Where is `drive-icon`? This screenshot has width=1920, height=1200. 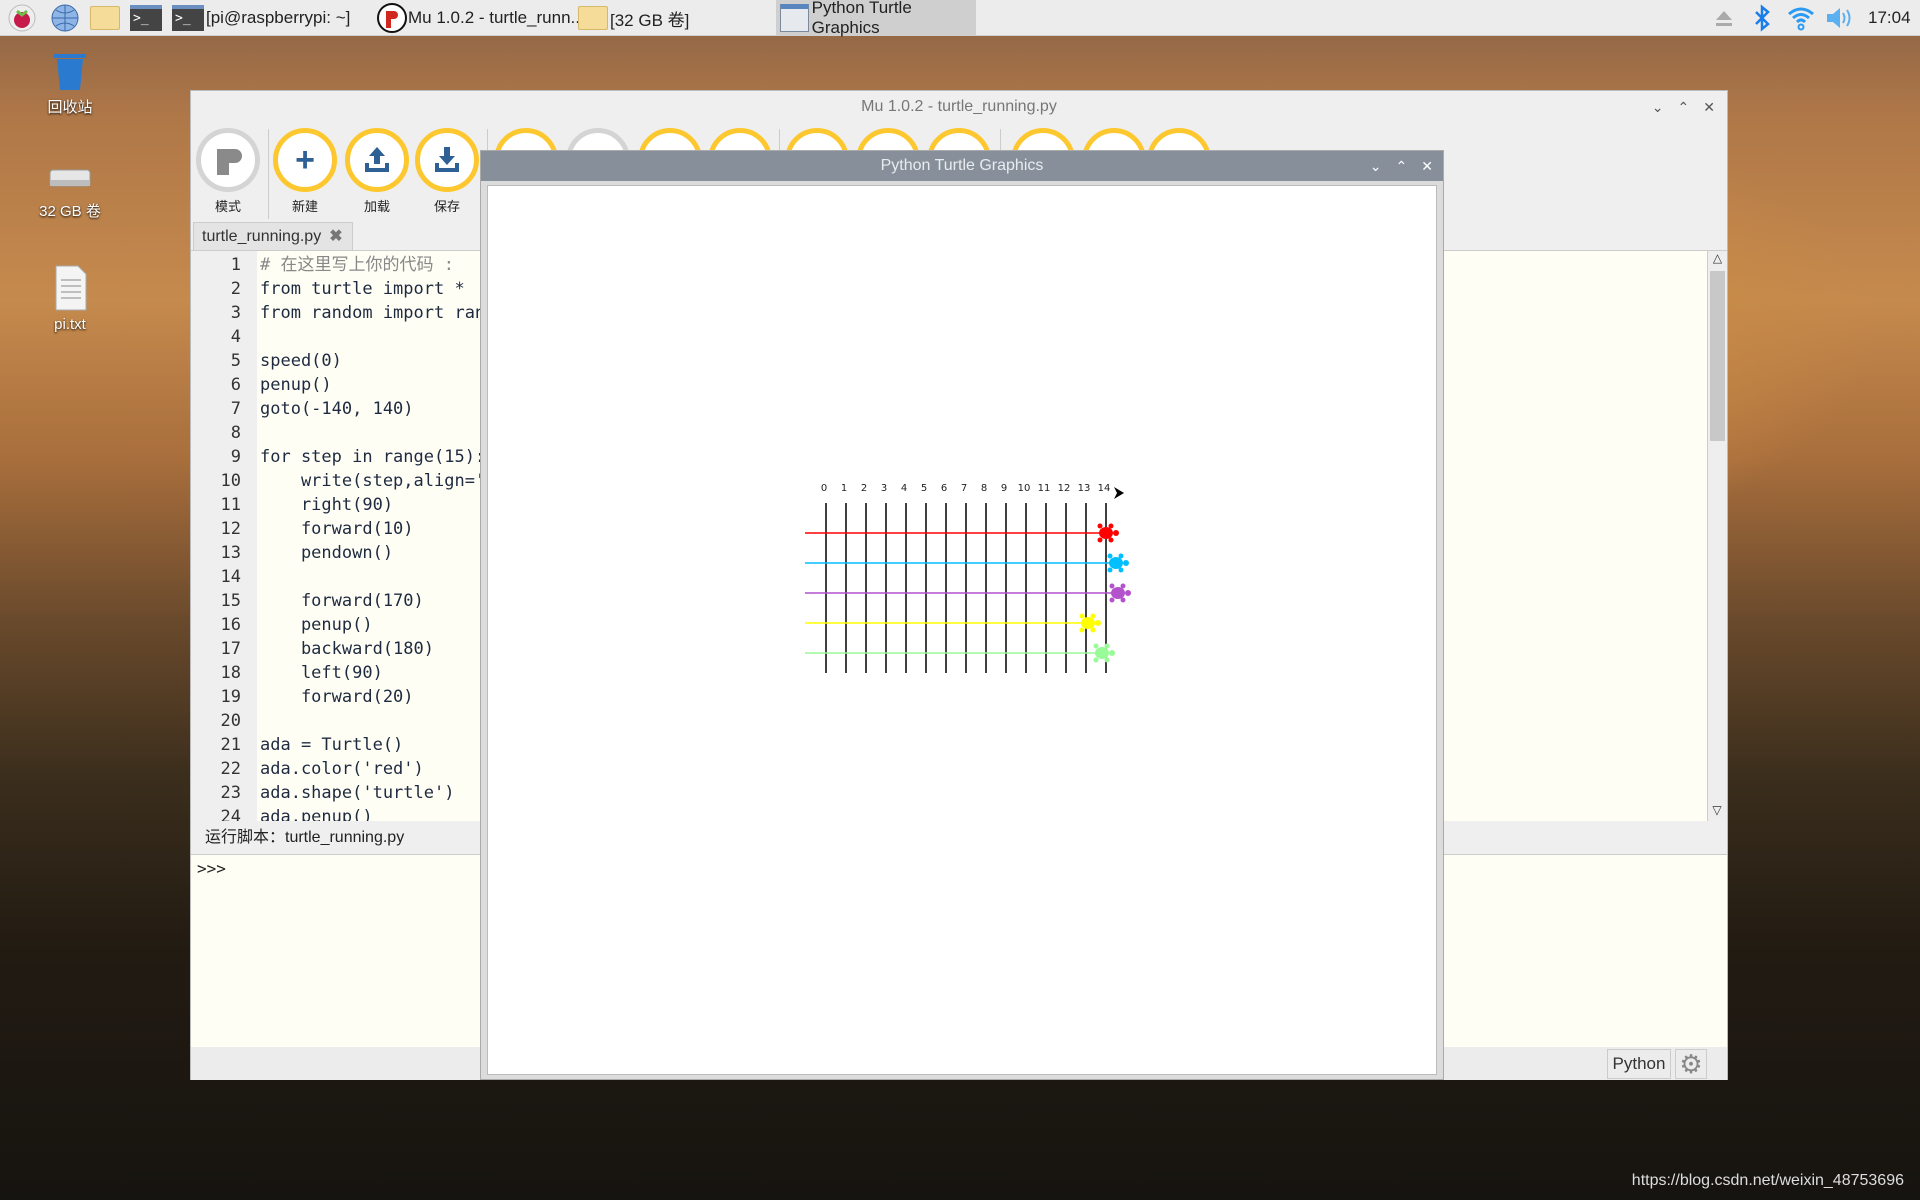
drive-icon is located at coordinates (70, 178).